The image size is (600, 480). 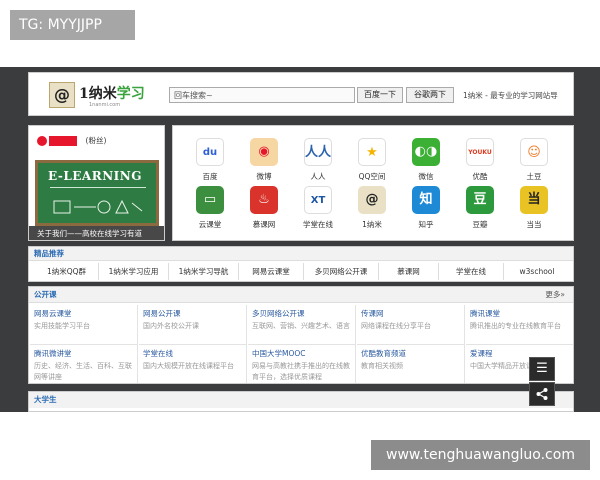 What do you see at coordinates (534, 176) in the screenshot?
I see `app-label: 土豆` at bounding box center [534, 176].